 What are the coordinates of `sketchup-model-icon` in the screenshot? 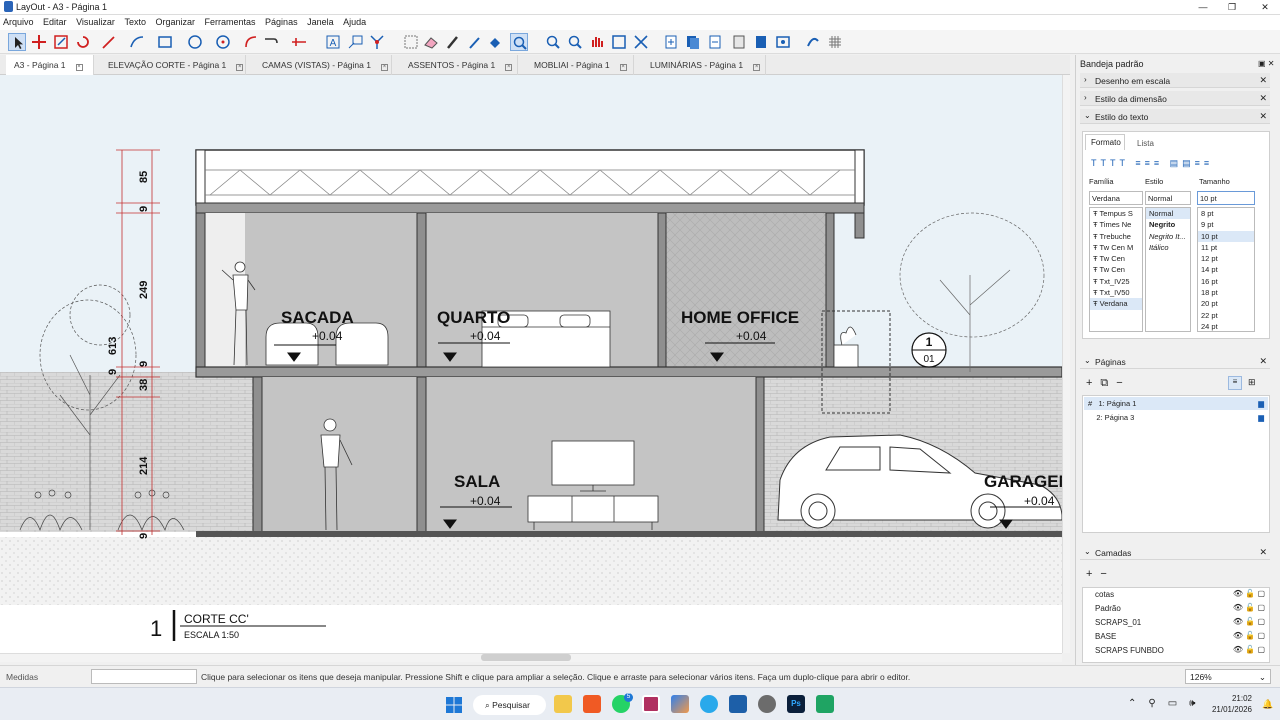 It's located at (813, 42).